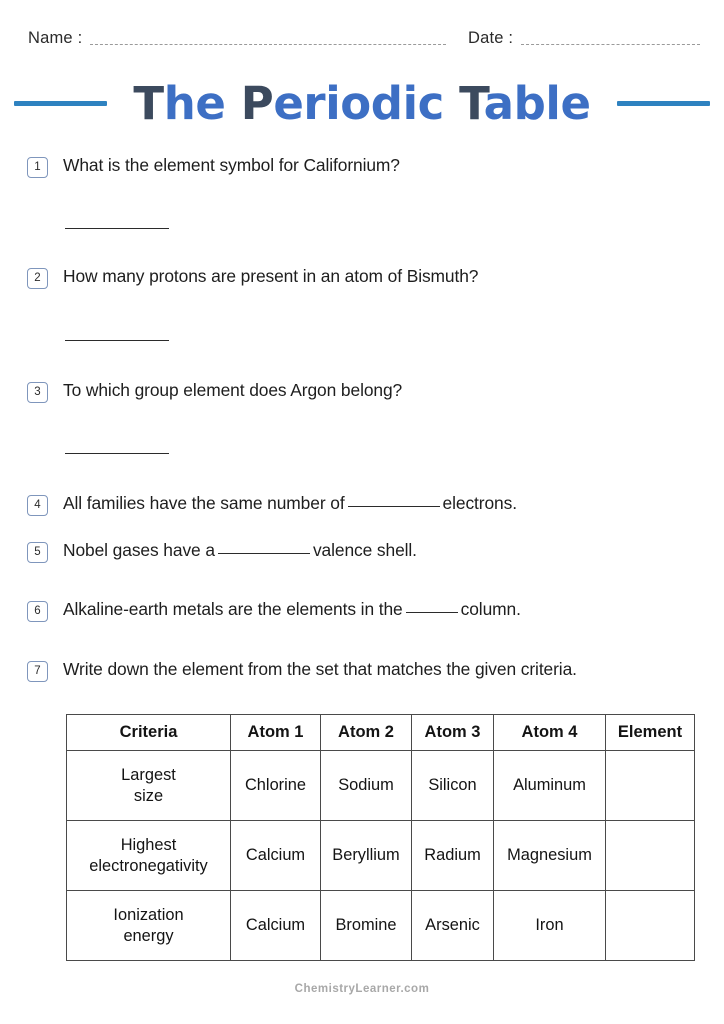 The image size is (724, 1024). What do you see at coordinates (268, 44) in the screenshot?
I see `name-input-line` at bounding box center [268, 44].